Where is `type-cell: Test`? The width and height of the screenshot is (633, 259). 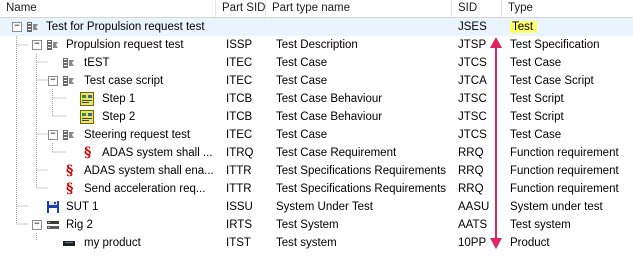
type-cell: Test is located at coordinates (524, 27).